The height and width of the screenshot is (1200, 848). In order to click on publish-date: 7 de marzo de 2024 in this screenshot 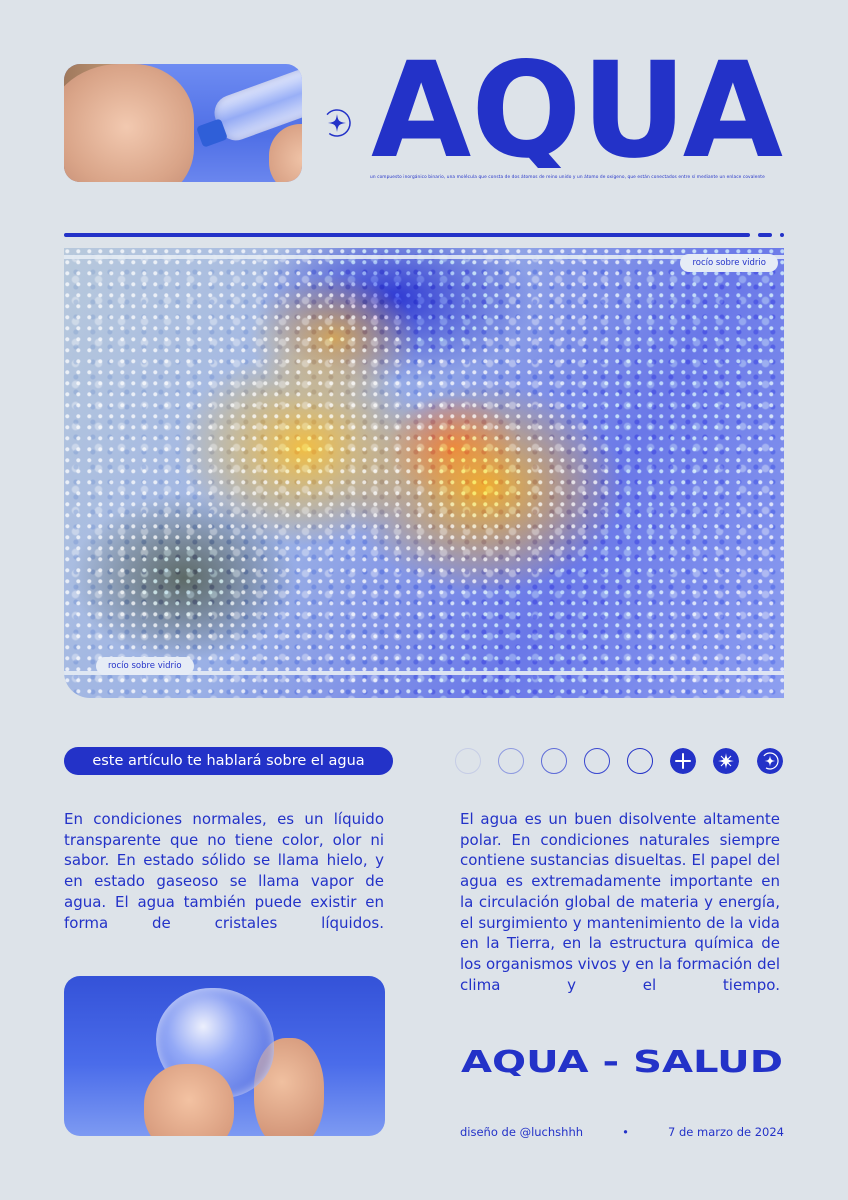, I will do `click(725, 1132)`.